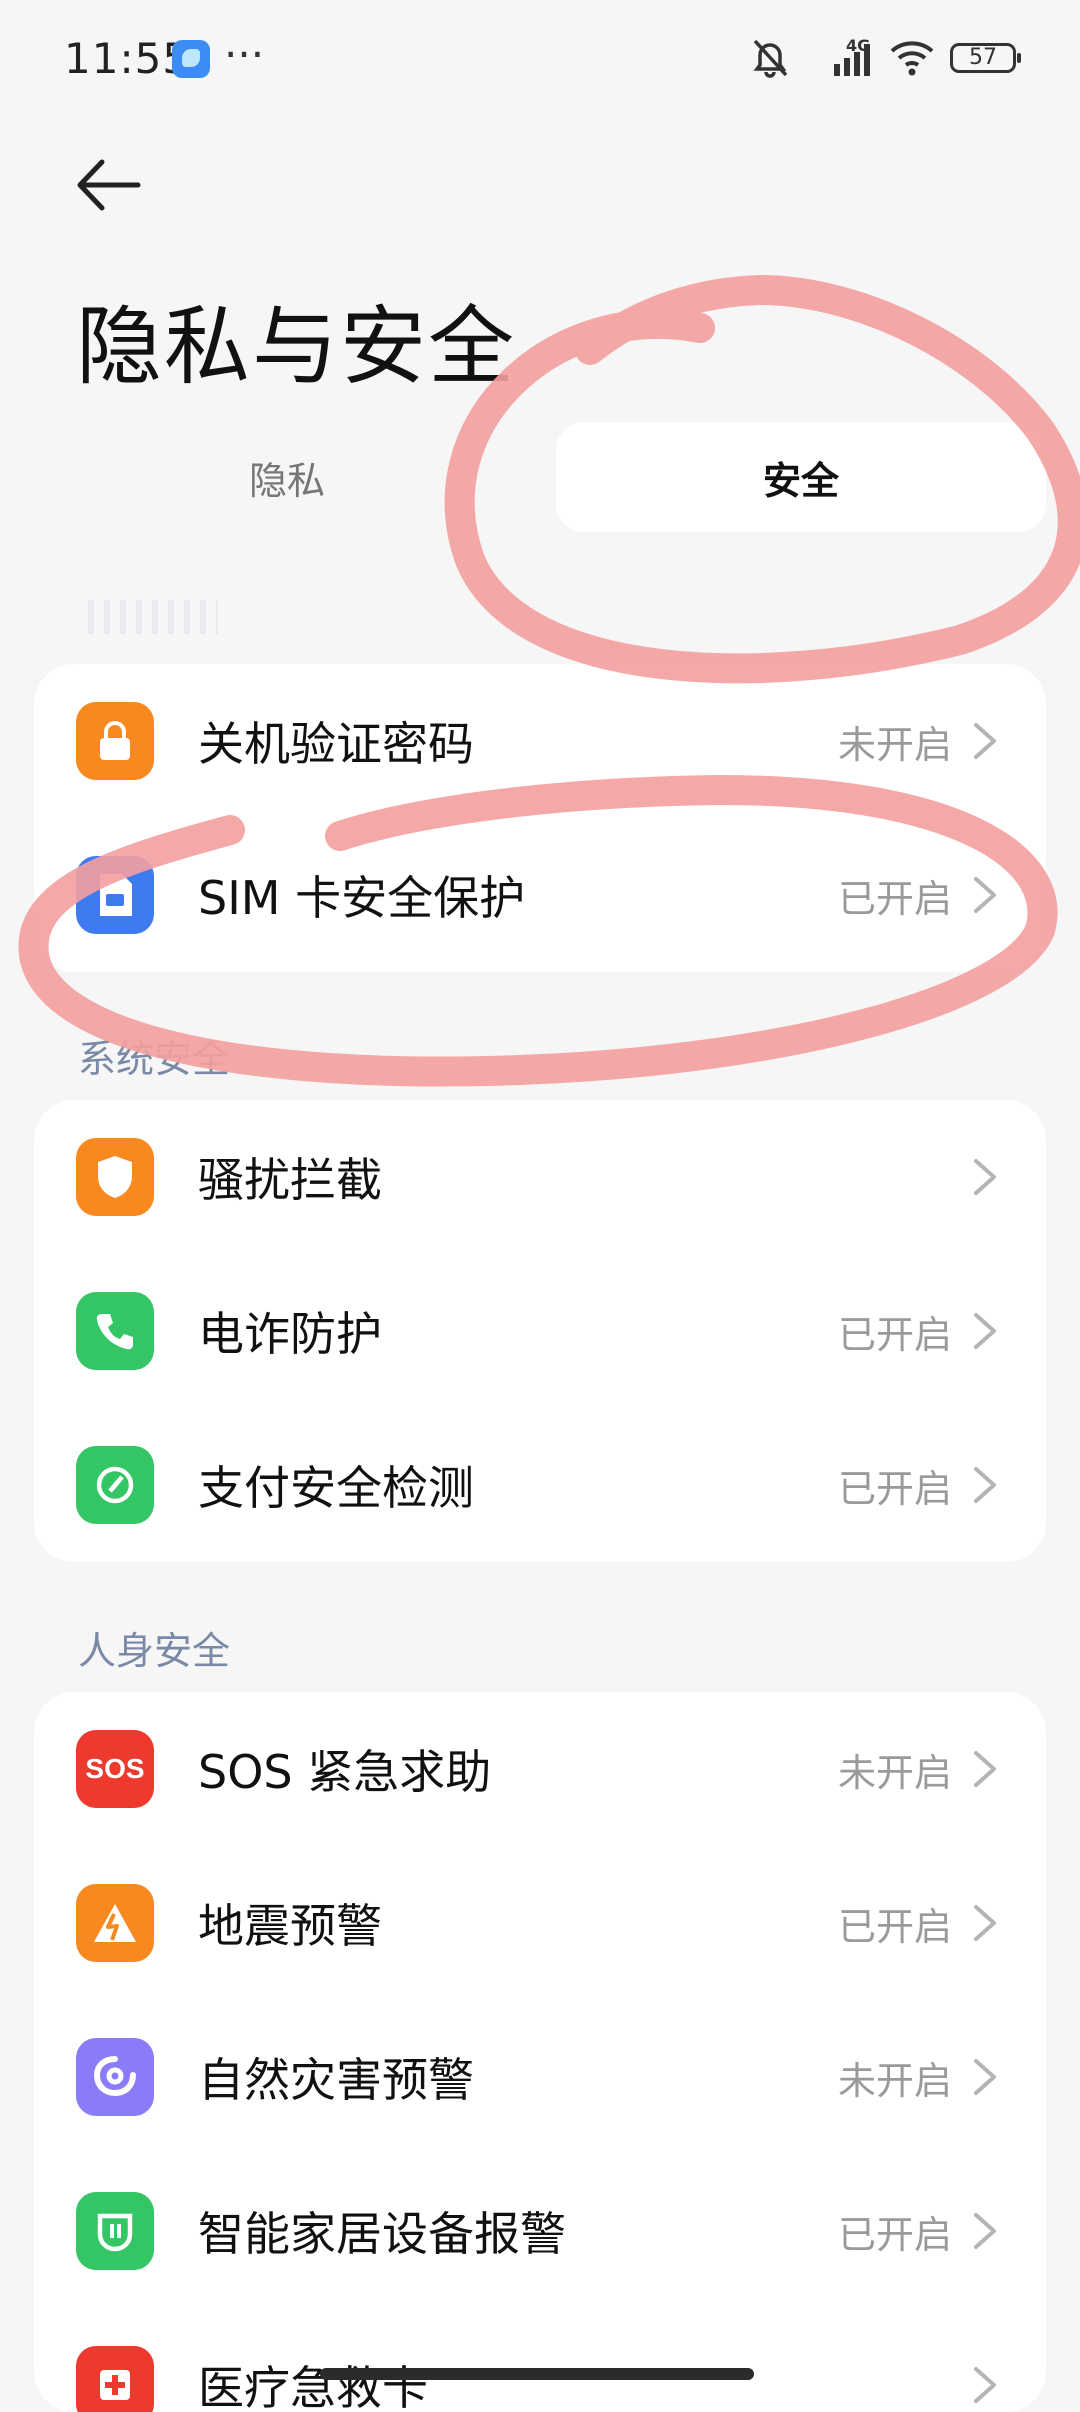  I want to click on sos-icon-text: SOS, so click(115, 1768).